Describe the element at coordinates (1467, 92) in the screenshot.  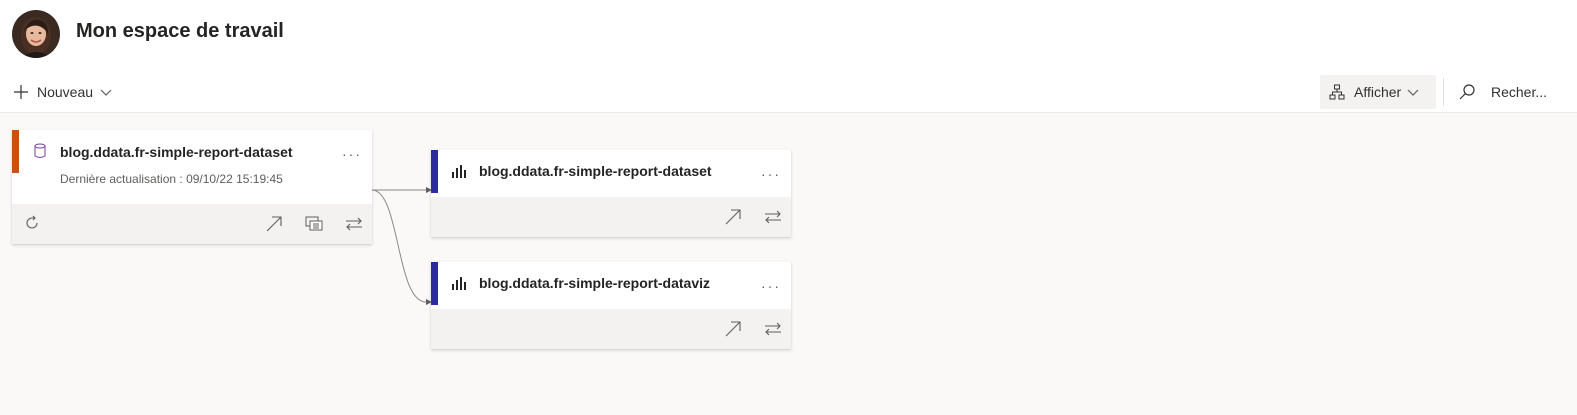
I see `search-icon` at that location.